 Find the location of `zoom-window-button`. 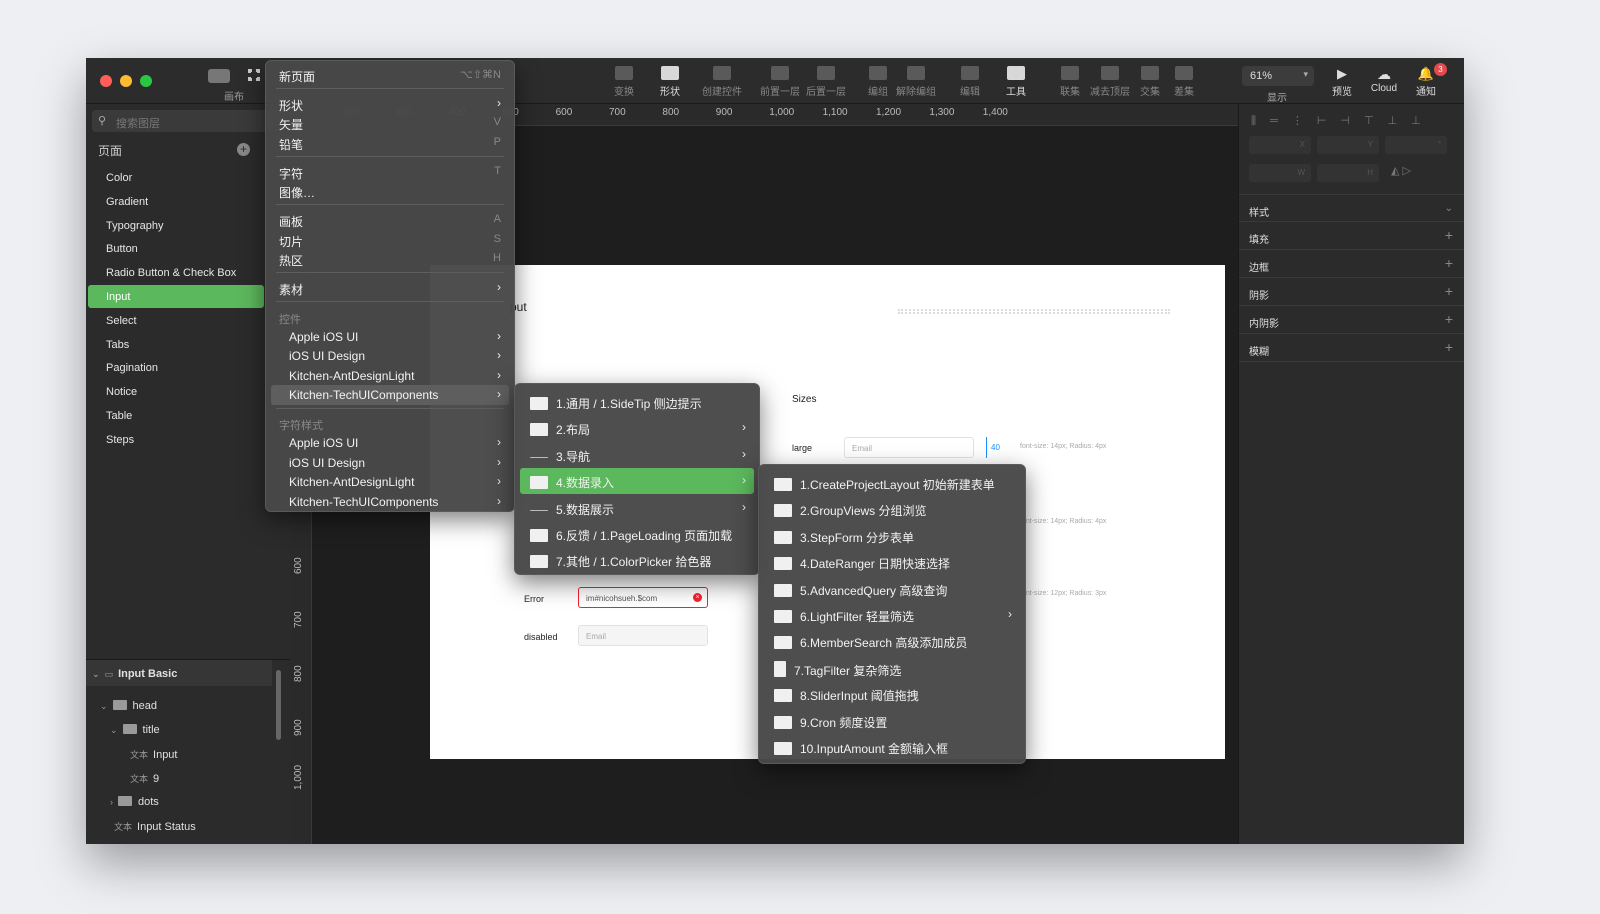

zoom-window-button is located at coordinates (146, 81).